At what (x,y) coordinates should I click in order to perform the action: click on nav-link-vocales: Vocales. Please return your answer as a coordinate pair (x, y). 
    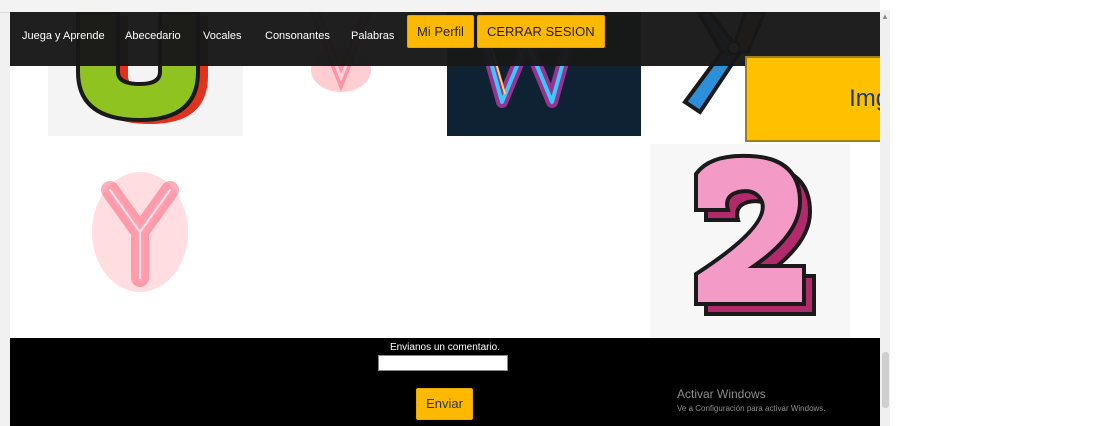
    Looking at the image, I should click on (222, 36).